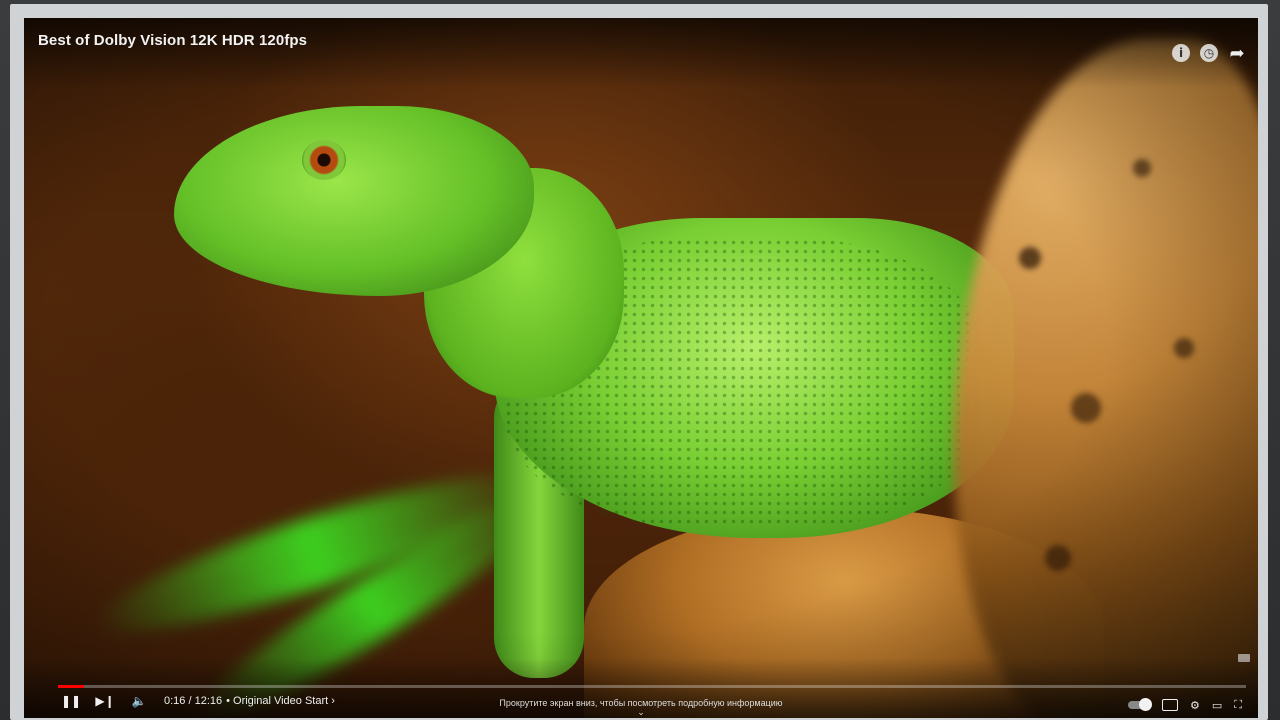 The width and height of the screenshot is (1280, 720). I want to click on volume-icon: 🔈, so click(139, 701).